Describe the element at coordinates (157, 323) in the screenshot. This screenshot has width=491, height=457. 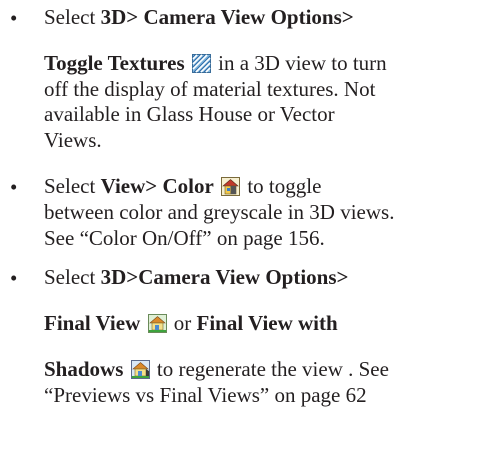
I see `final-view-icon` at that location.